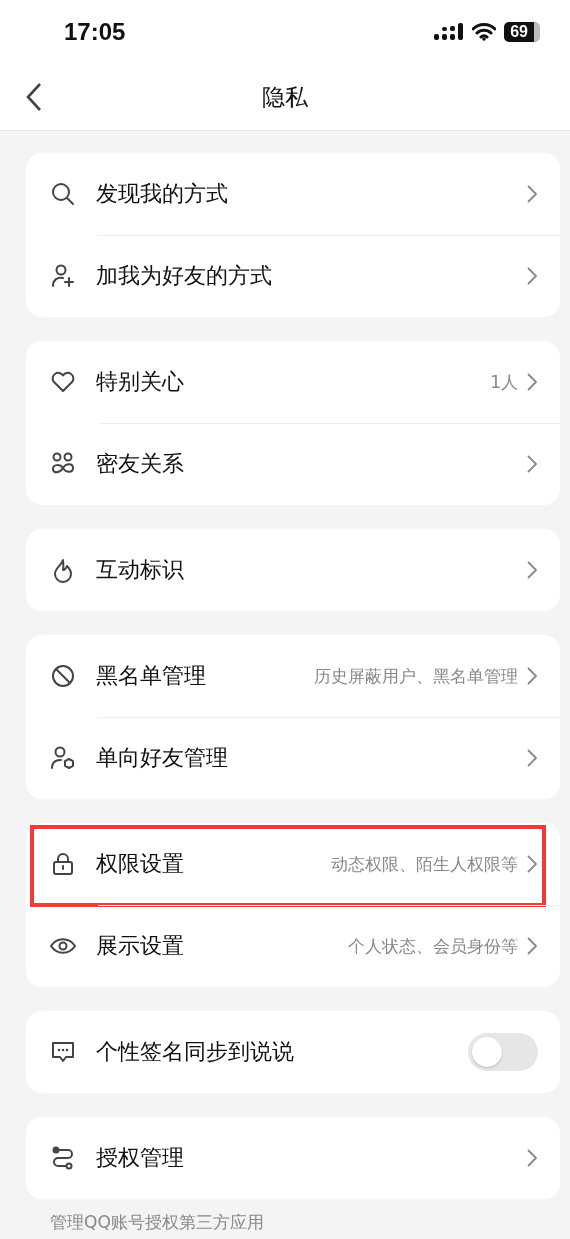  Describe the element at coordinates (95, 32) in the screenshot. I see `status-time: 17:05` at that location.